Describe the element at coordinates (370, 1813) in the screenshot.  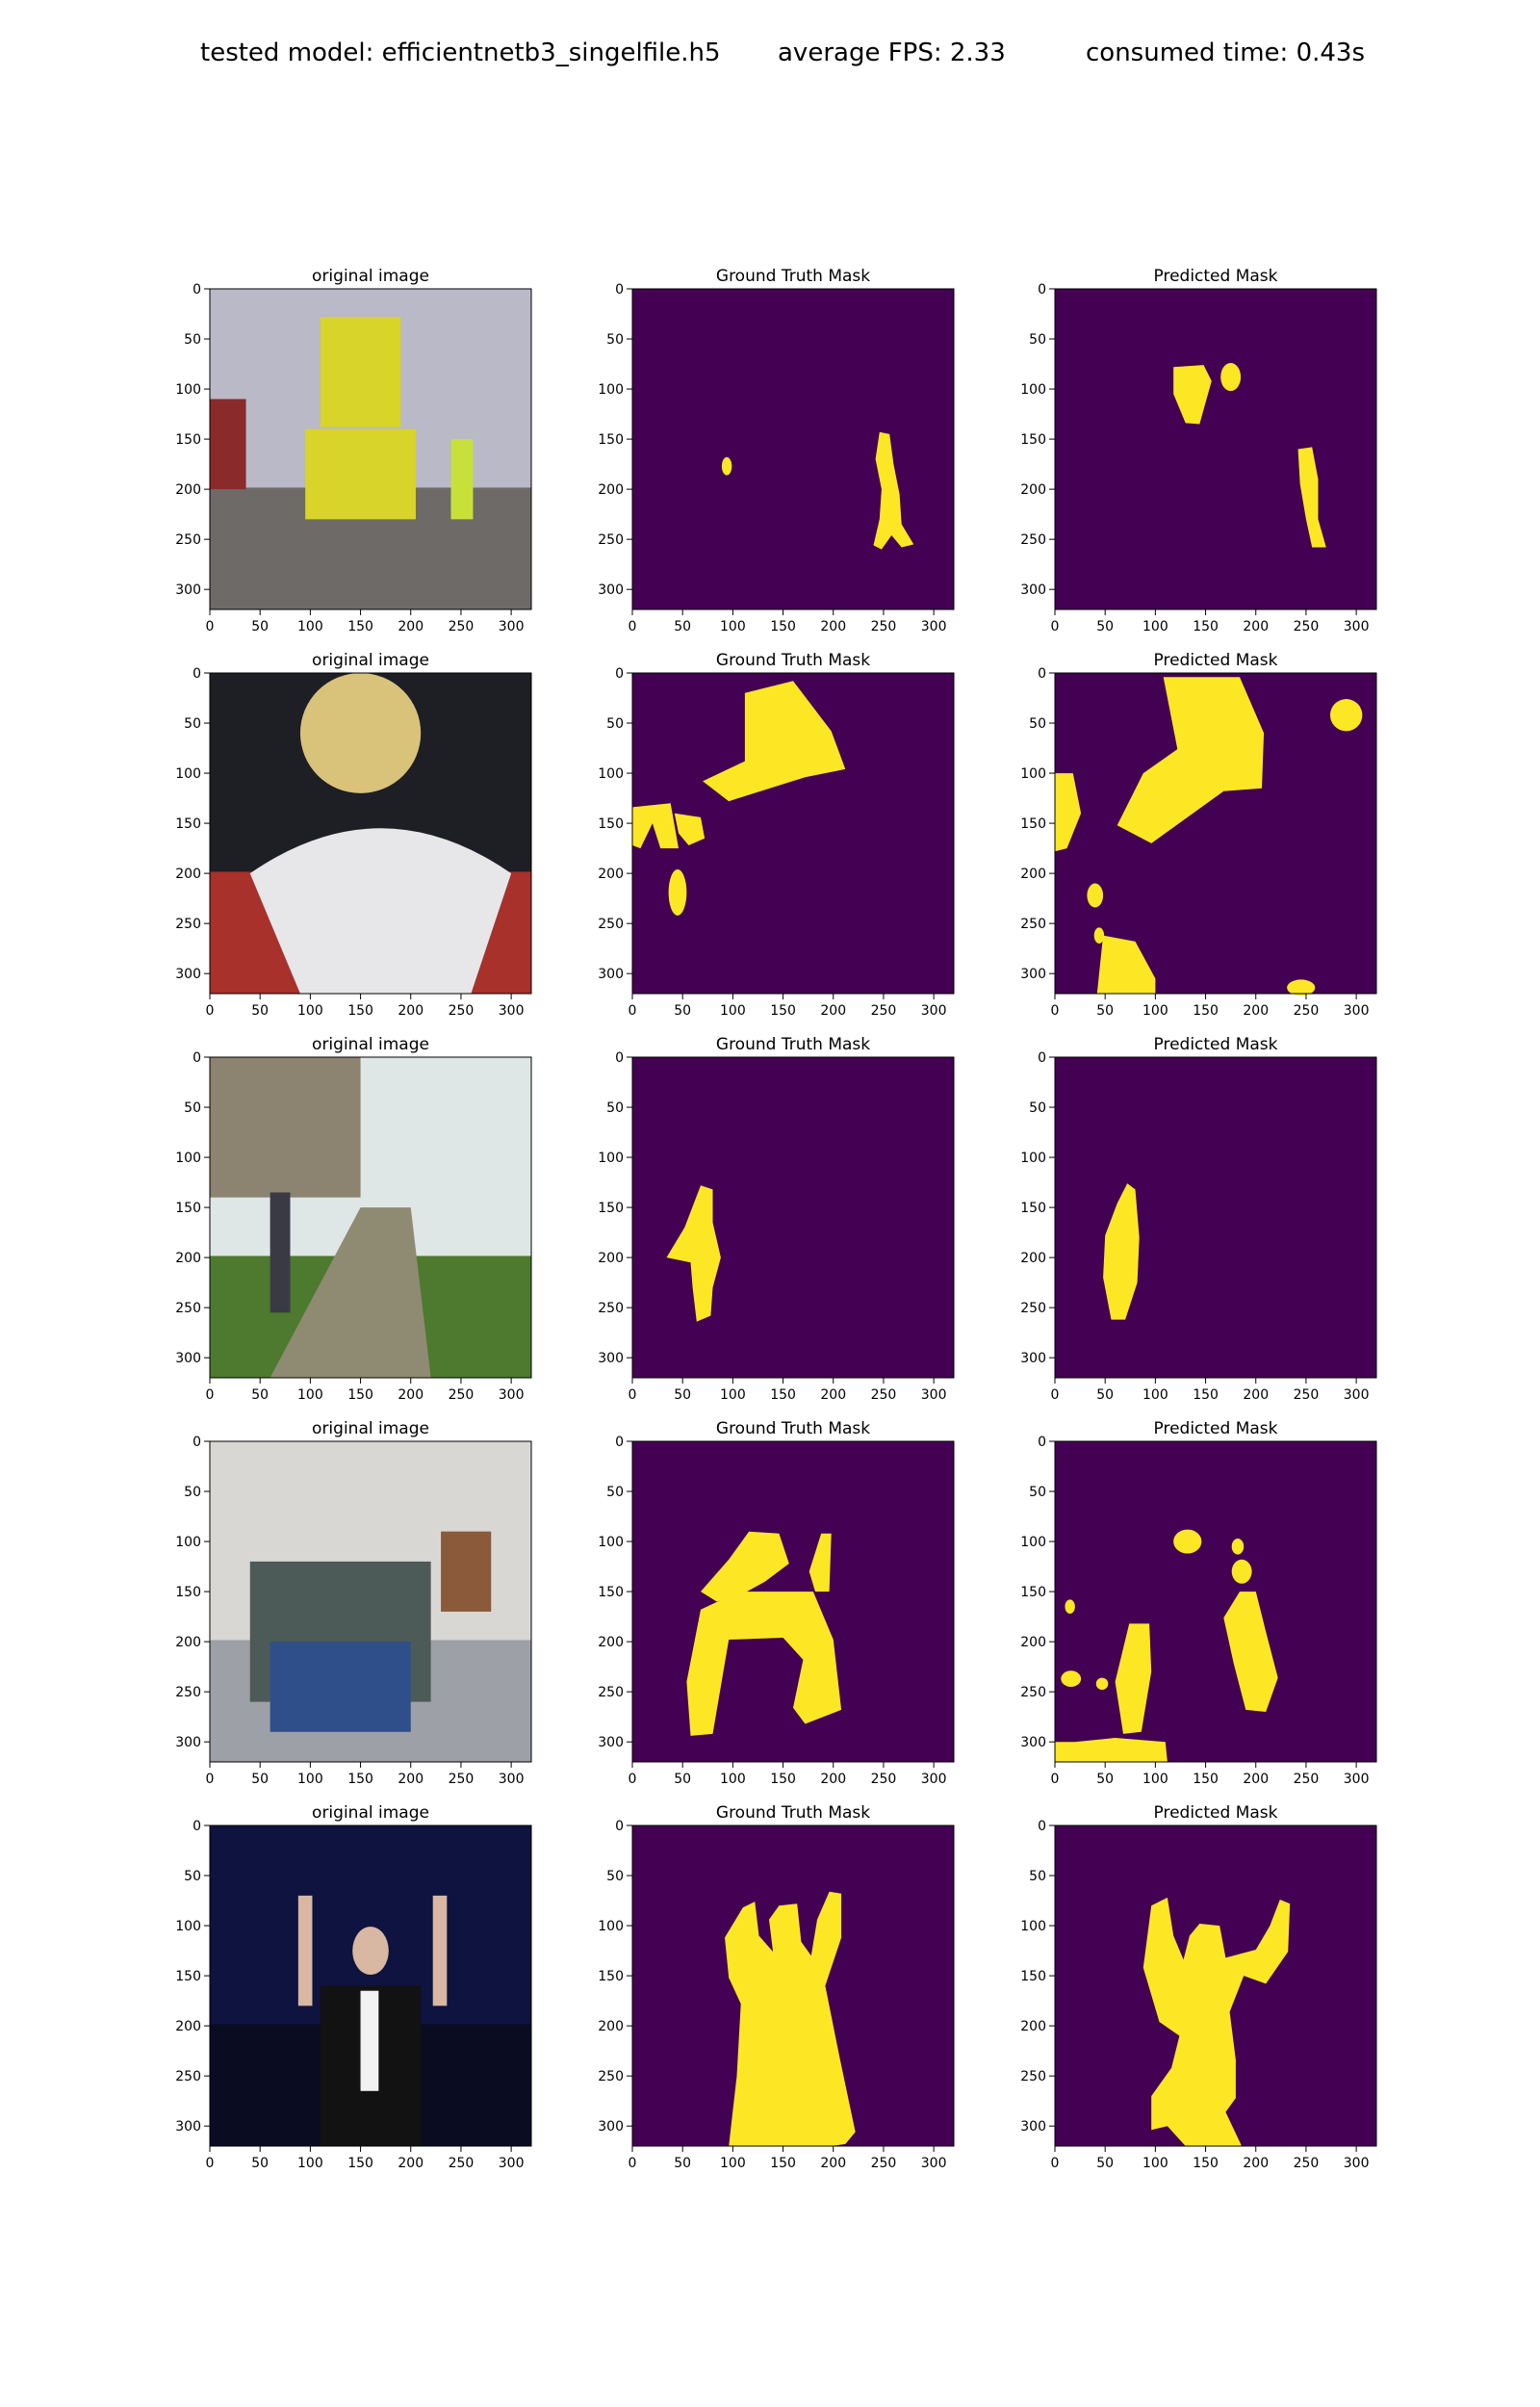
I see `original-image-title: original image` at that location.